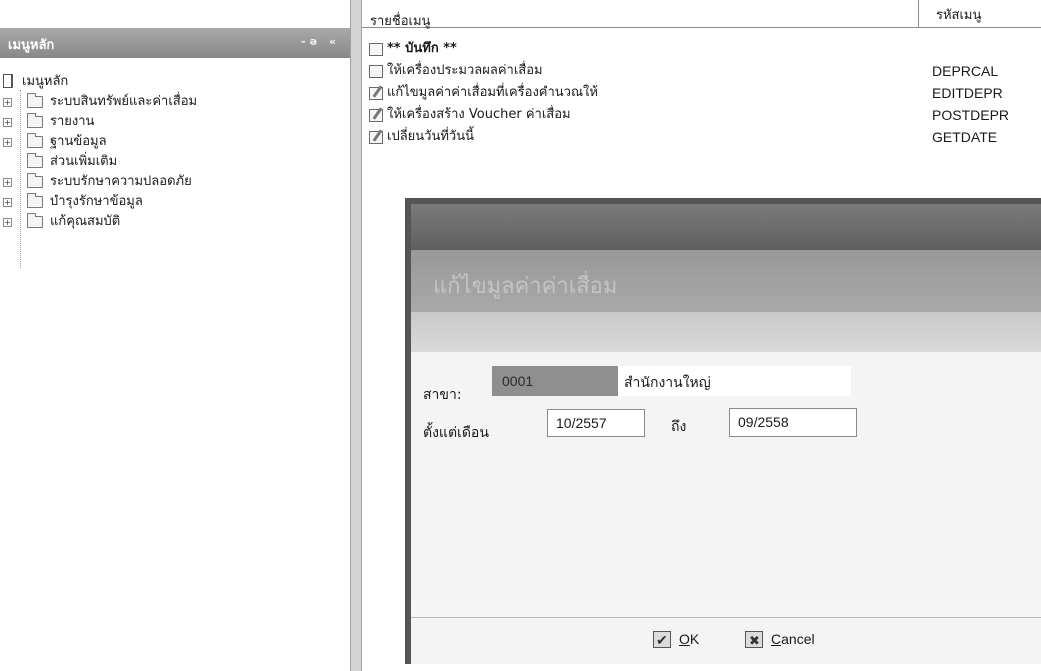 Image resolution: width=1041 pixels, height=671 pixels. I want to click on main-menu-header: เมนูหลัก -ə «, so click(175, 43).